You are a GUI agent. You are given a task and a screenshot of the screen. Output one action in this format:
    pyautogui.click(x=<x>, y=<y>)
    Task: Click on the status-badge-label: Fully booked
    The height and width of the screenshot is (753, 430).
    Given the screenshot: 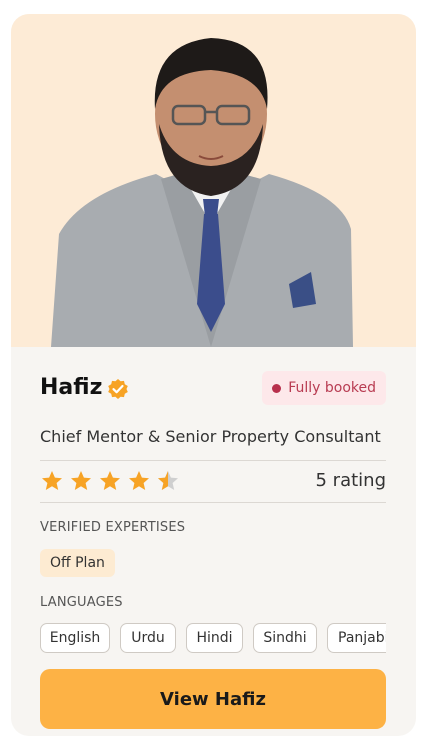 What is the action you would take?
    pyautogui.click(x=332, y=388)
    